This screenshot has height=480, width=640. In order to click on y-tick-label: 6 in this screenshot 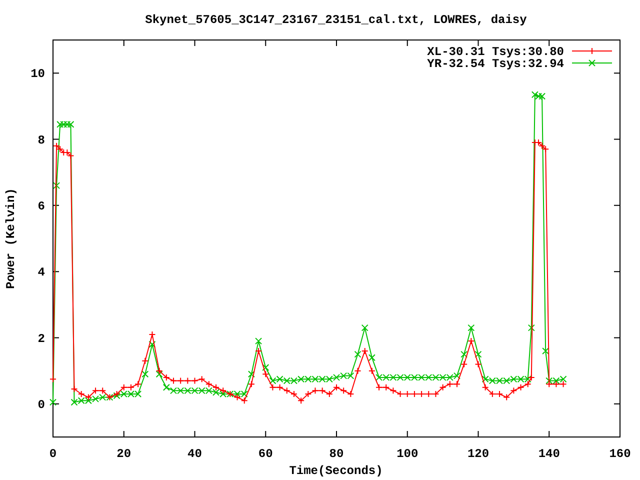, I will do `click(41, 206)`.